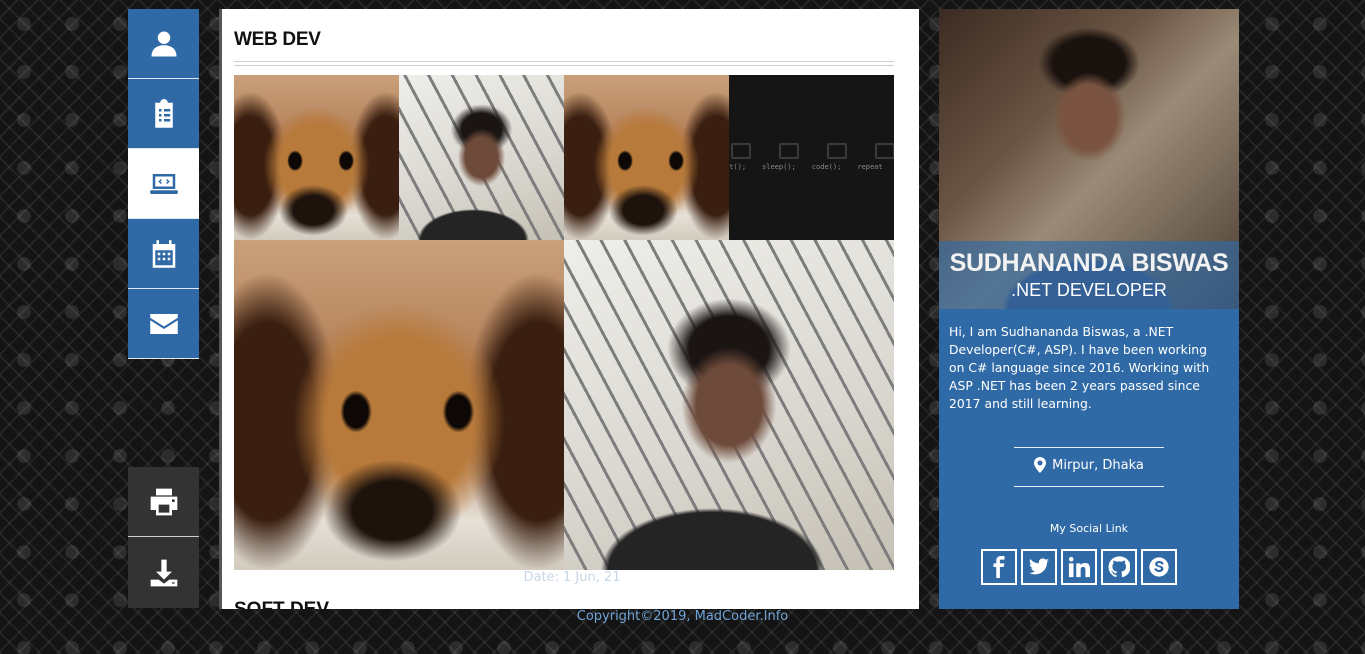 This screenshot has width=1365, height=654. I want to click on location-divider-top, so click(1089, 447).